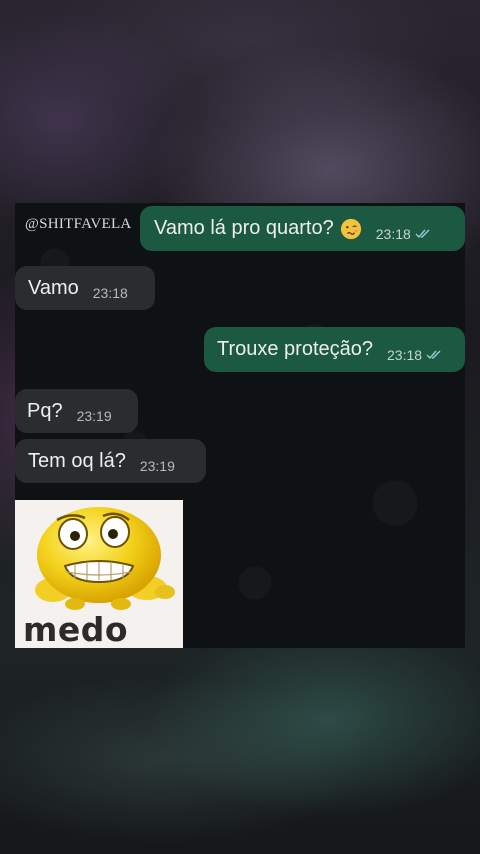 The width and height of the screenshot is (480, 854). I want to click on message-text: Pq?, so click(45, 410).